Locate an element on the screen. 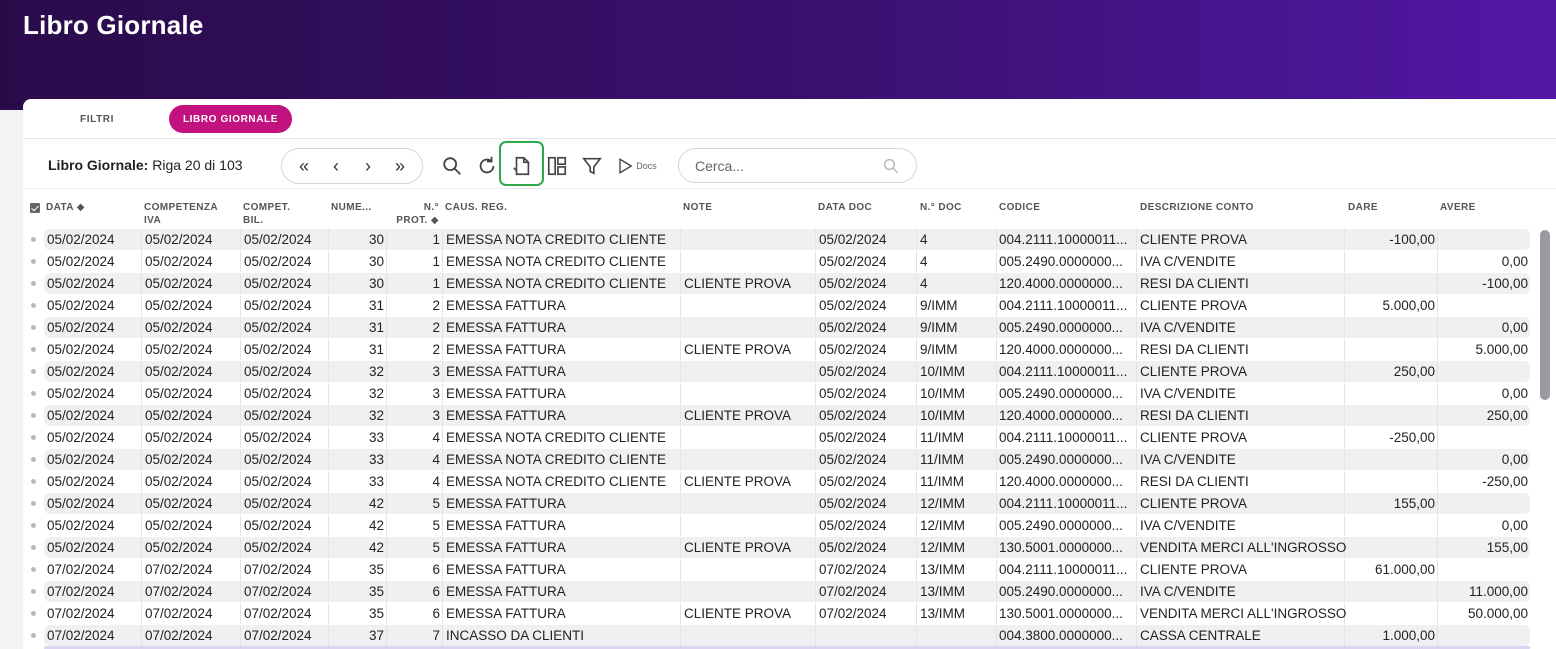  refresh-icon is located at coordinates (487, 166).